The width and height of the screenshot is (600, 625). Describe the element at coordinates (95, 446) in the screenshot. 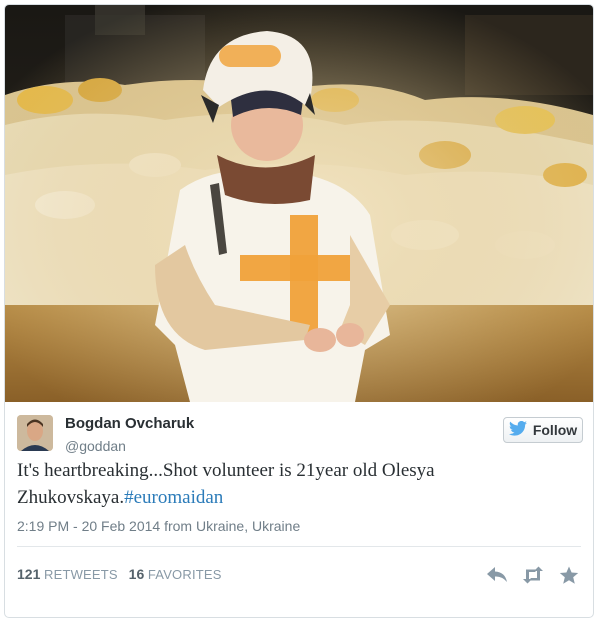

I see `user-handle: @goddan` at that location.